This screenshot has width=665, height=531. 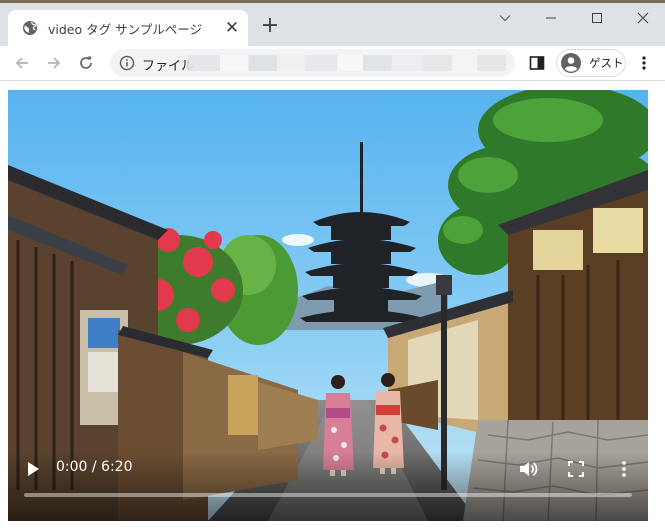 What do you see at coordinates (332, 23) in the screenshot?
I see `title-bar: video タグ サンプルページ ✕ +` at bounding box center [332, 23].